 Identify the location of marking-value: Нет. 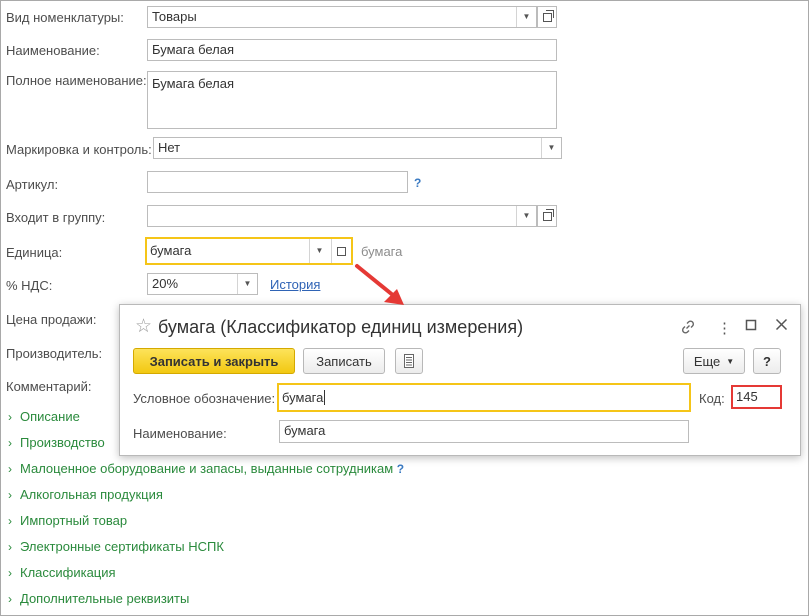
(169, 147).